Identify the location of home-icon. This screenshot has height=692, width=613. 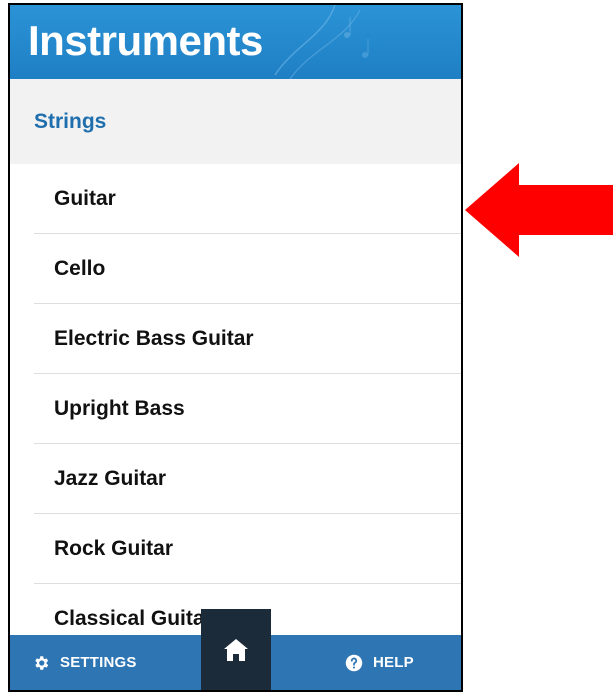
(236, 649).